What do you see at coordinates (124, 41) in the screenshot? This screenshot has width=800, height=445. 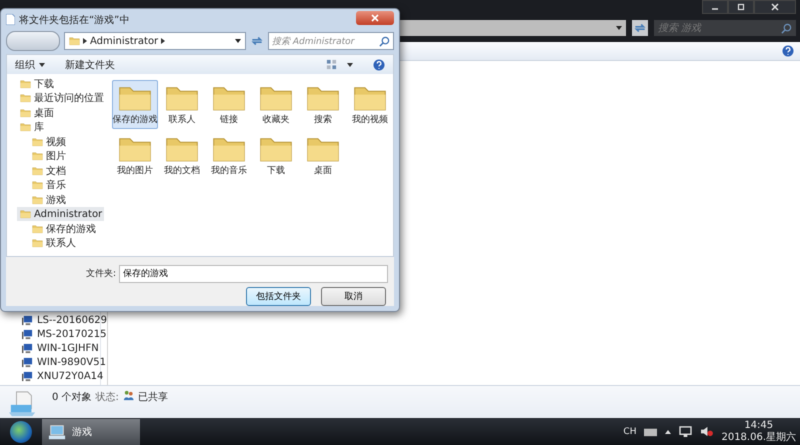 I see `breadcrumb-item: Administrator` at bounding box center [124, 41].